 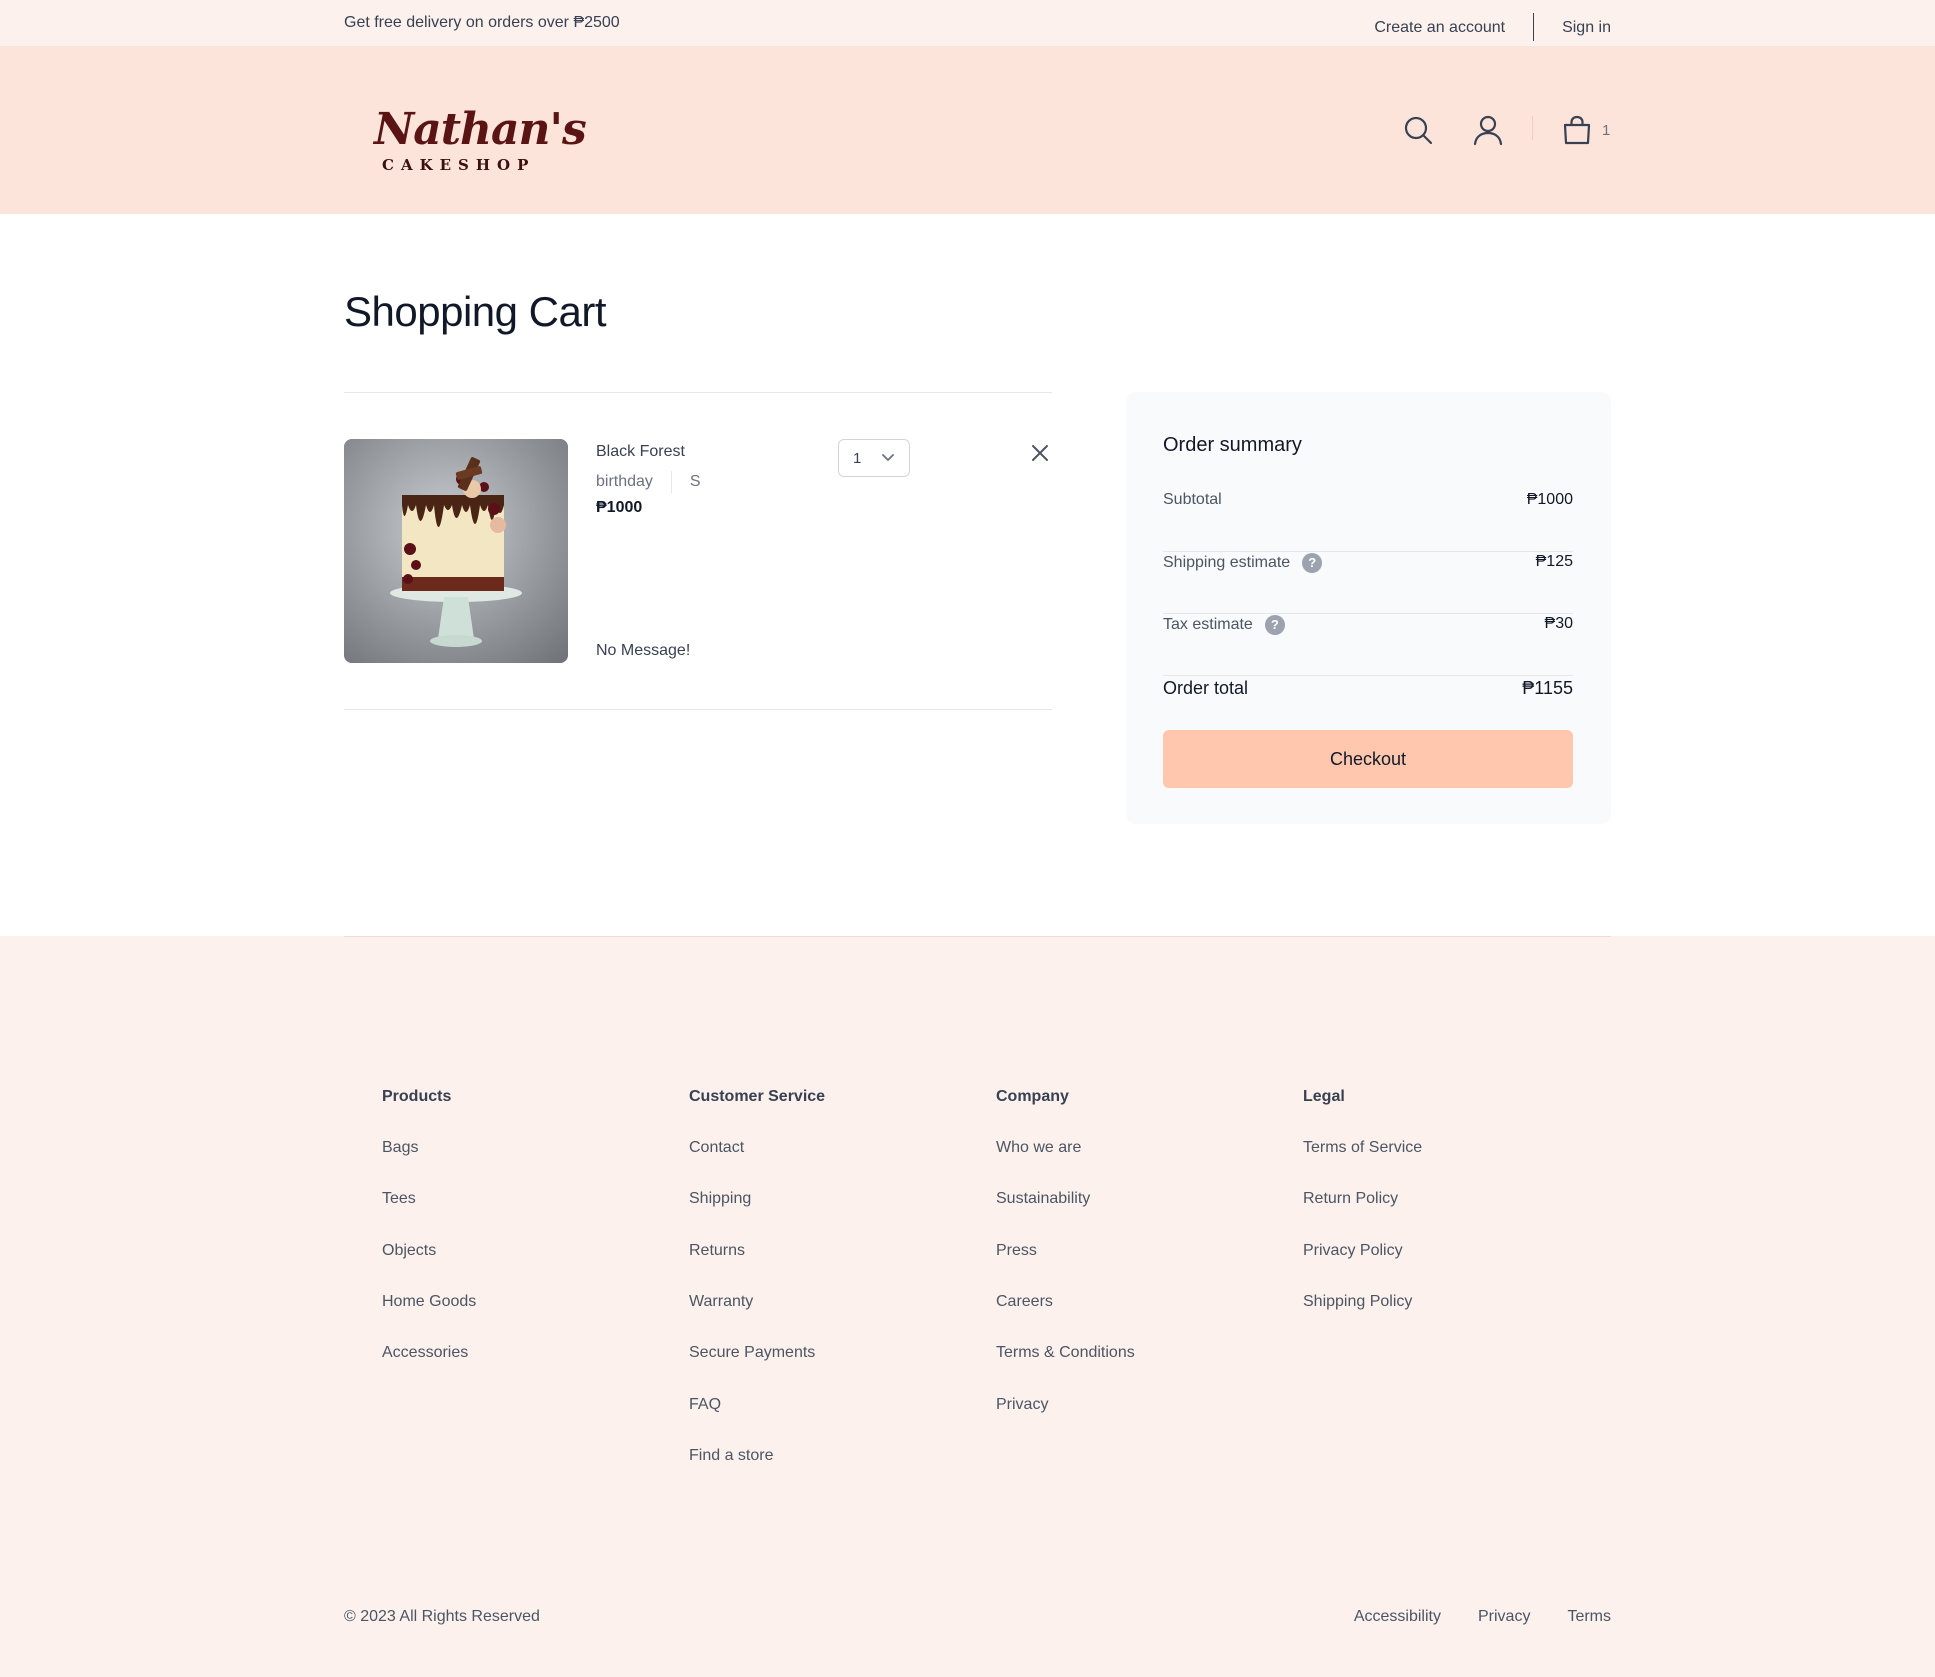 I want to click on footer-column-title: Legal, so click(x=1324, y=1096).